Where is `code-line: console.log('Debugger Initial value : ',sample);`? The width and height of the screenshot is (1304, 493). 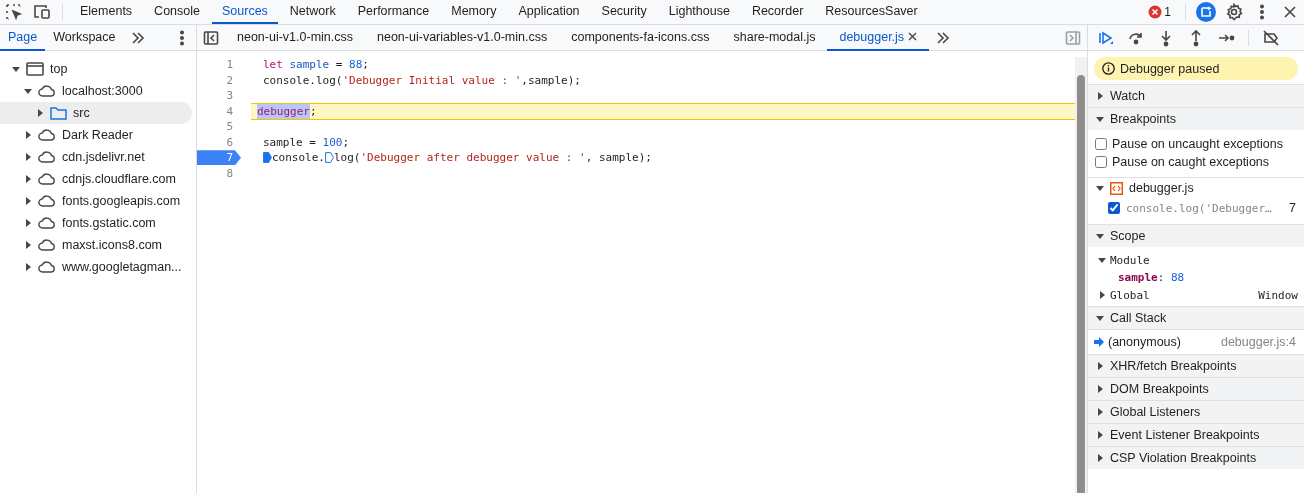
code-line: console.log('Debugger Initial value : ',sample); is located at coordinates (422, 80).